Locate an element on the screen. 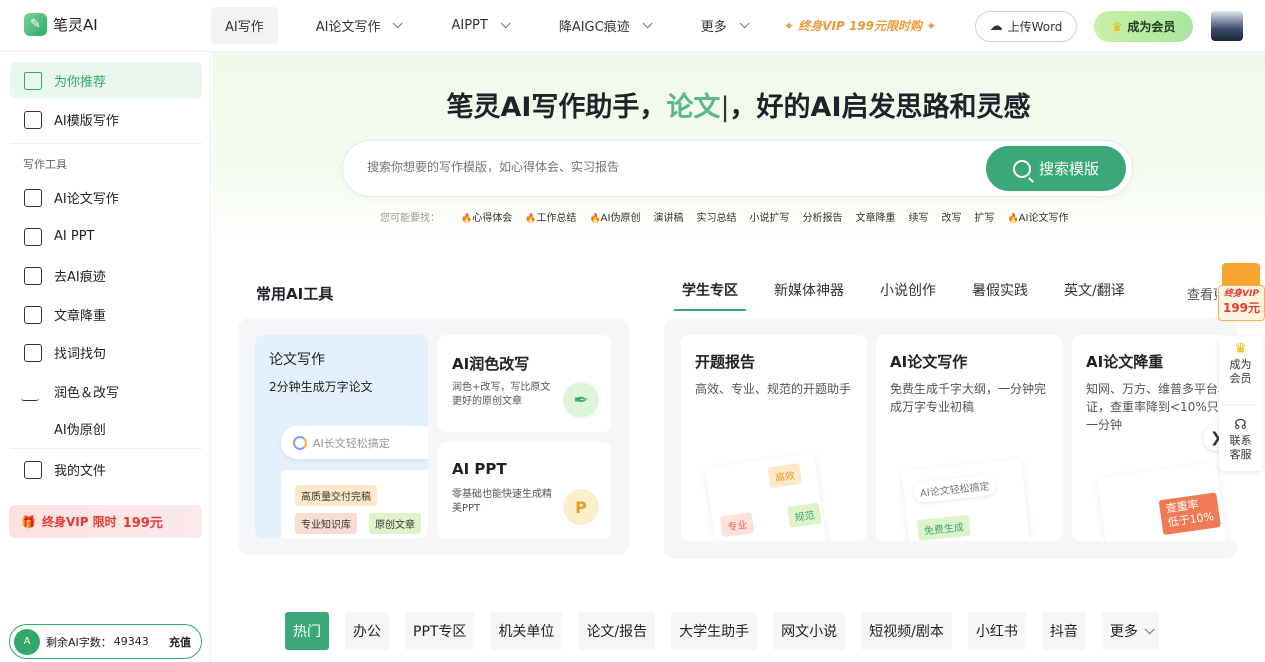 This screenshot has height=662, width=1265. tab-student: 学生专区 is located at coordinates (710, 295).